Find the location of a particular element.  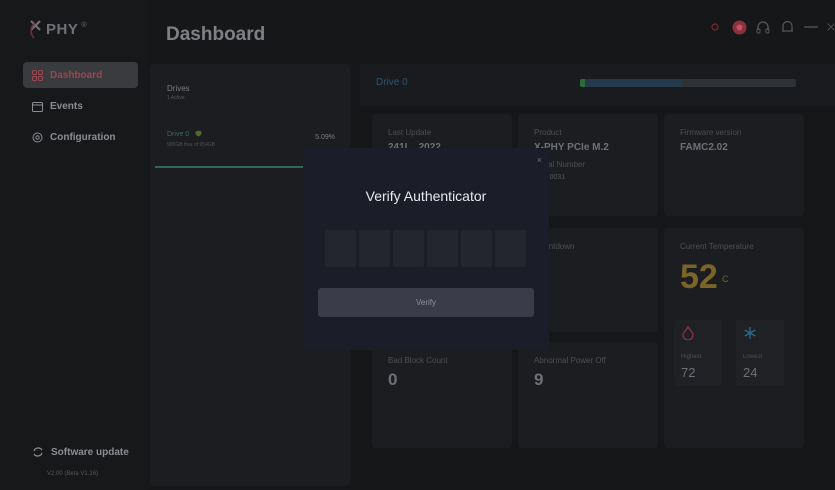

verify-authenticator-dialog: × Verify Authenticator Verify is located at coordinates (426, 249).